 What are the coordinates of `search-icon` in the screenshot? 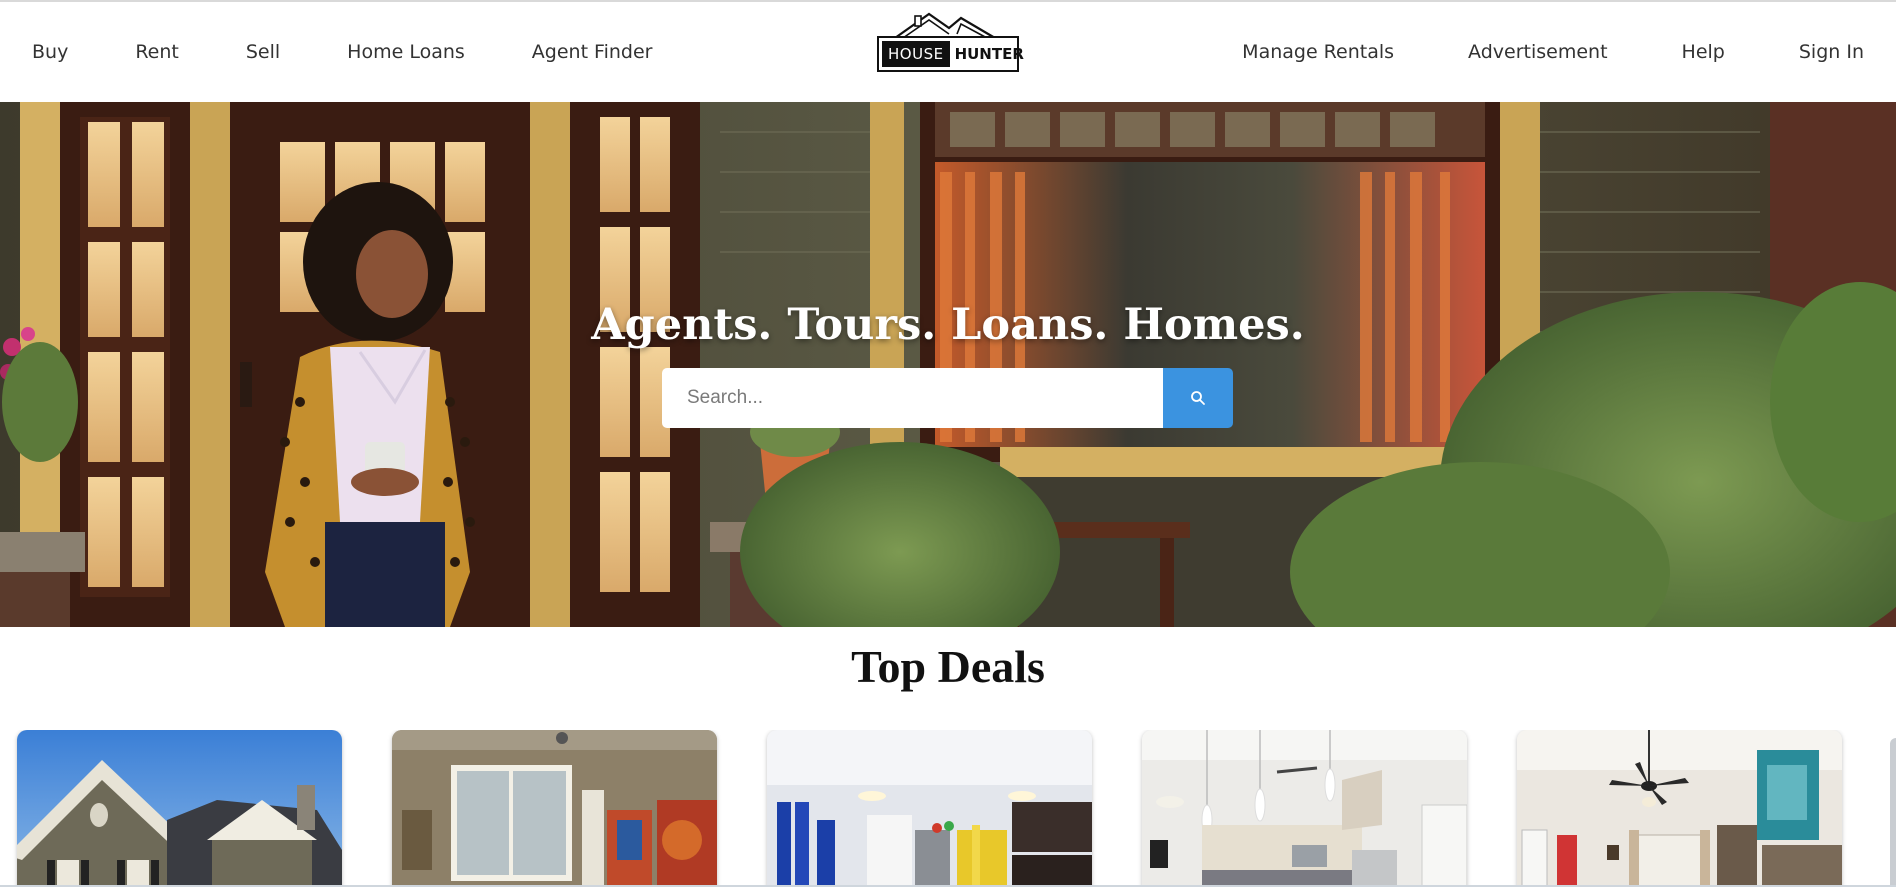 It's located at (1198, 398).